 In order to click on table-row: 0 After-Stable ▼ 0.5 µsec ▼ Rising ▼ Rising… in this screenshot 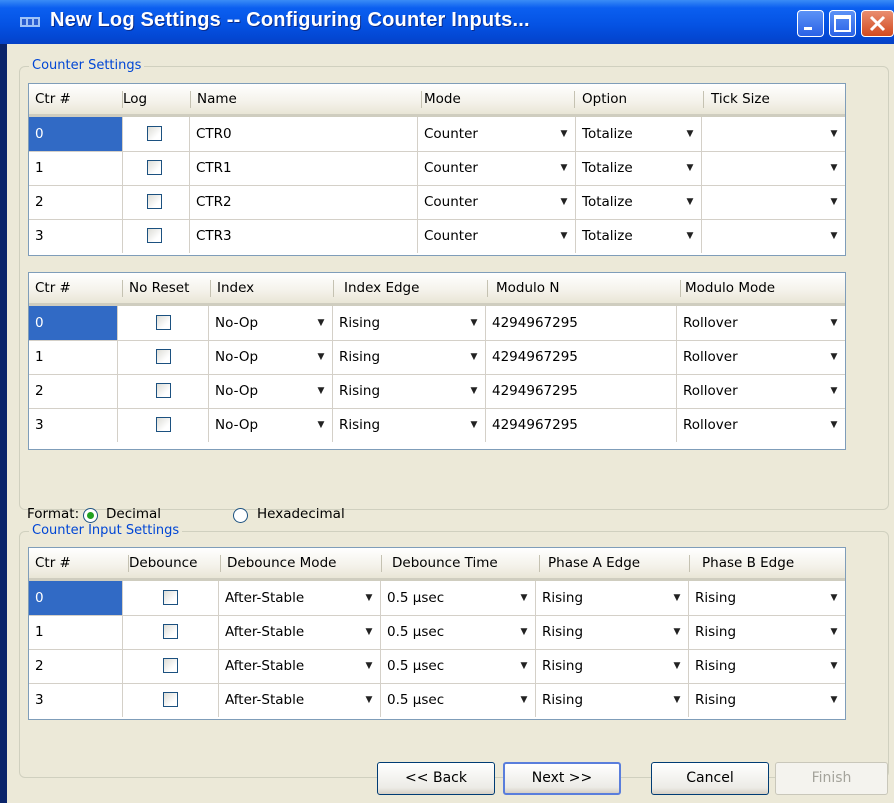, I will do `click(437, 598)`.